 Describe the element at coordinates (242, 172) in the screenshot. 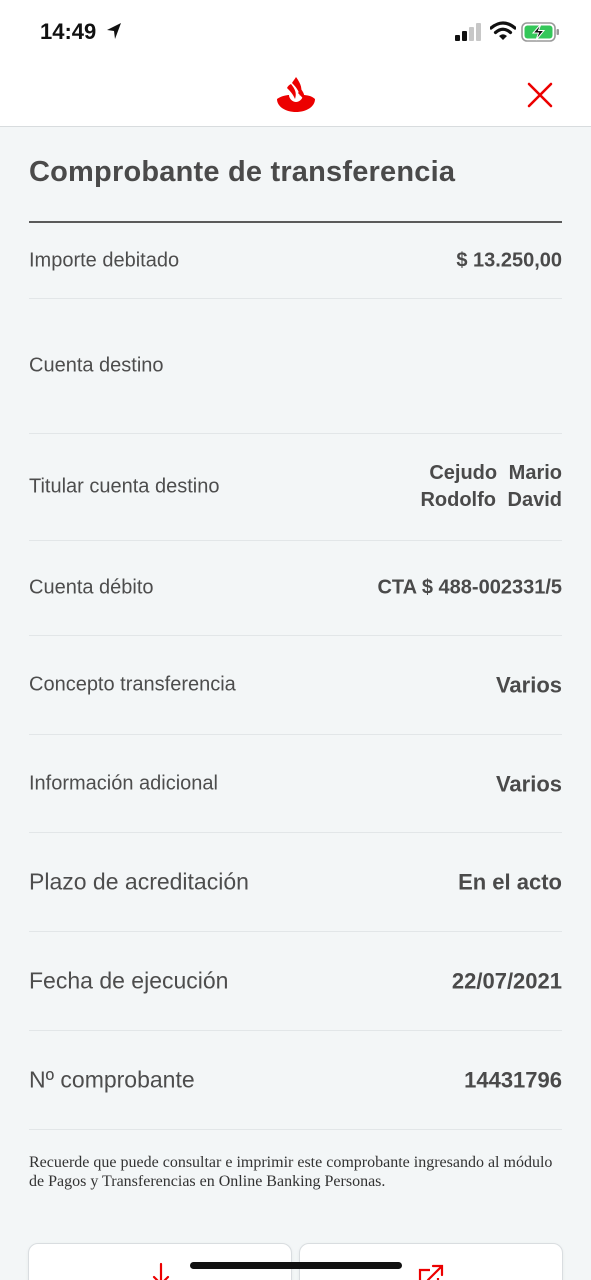

I see `page-title: Comprobante de transferencia` at that location.